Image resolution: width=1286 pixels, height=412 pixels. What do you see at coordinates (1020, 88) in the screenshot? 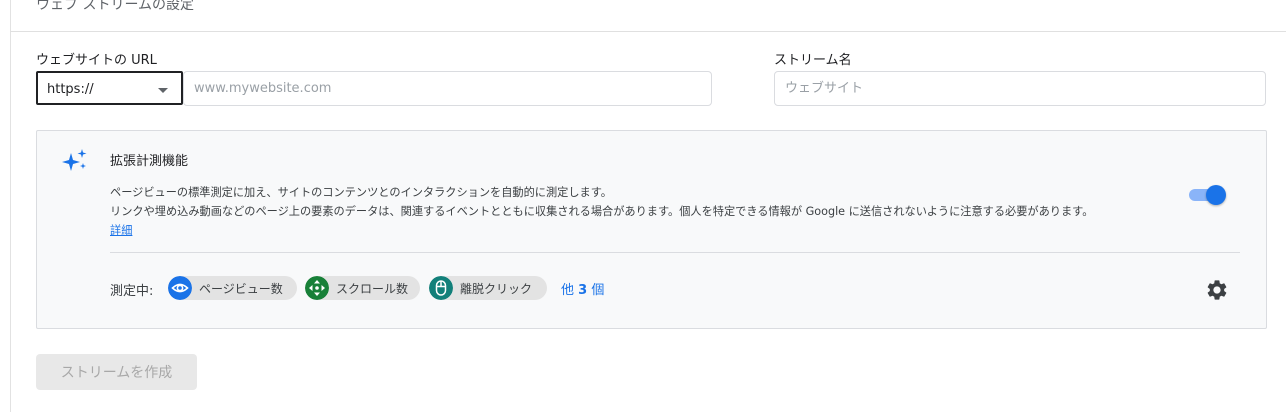
I see `stream-name-input` at bounding box center [1020, 88].